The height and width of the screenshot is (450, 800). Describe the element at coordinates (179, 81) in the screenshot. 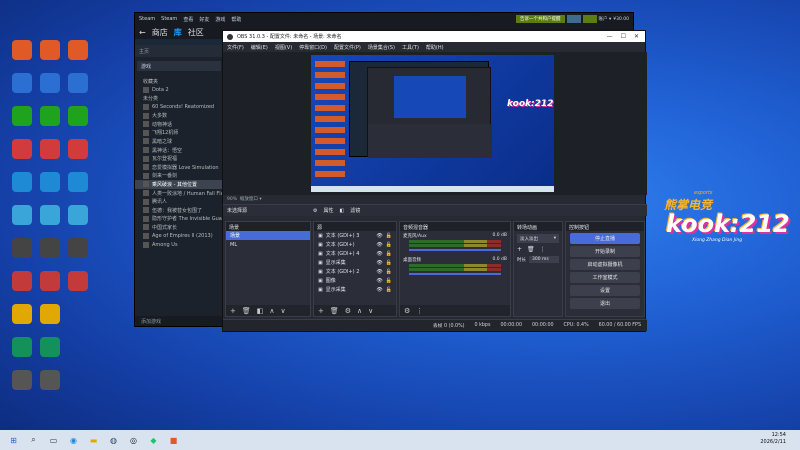

I see `section-favorites: 收藏夹` at that location.